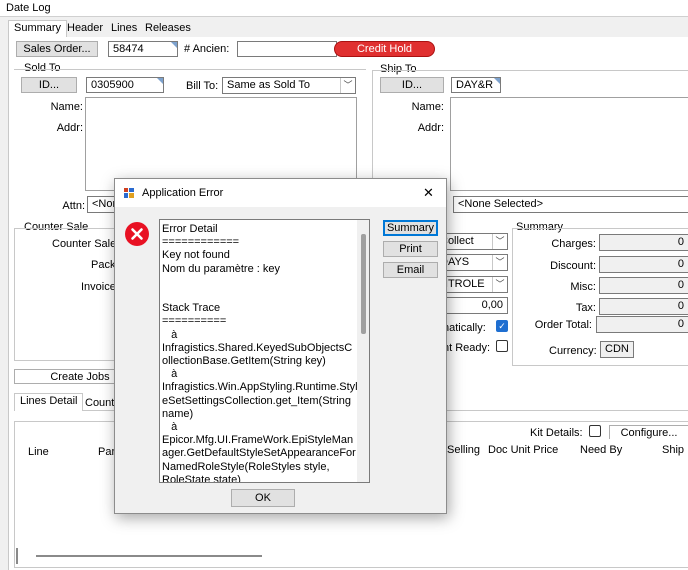 The height and width of the screenshot is (570, 688). I want to click on bill-to-label: Bill To:, so click(202, 86).